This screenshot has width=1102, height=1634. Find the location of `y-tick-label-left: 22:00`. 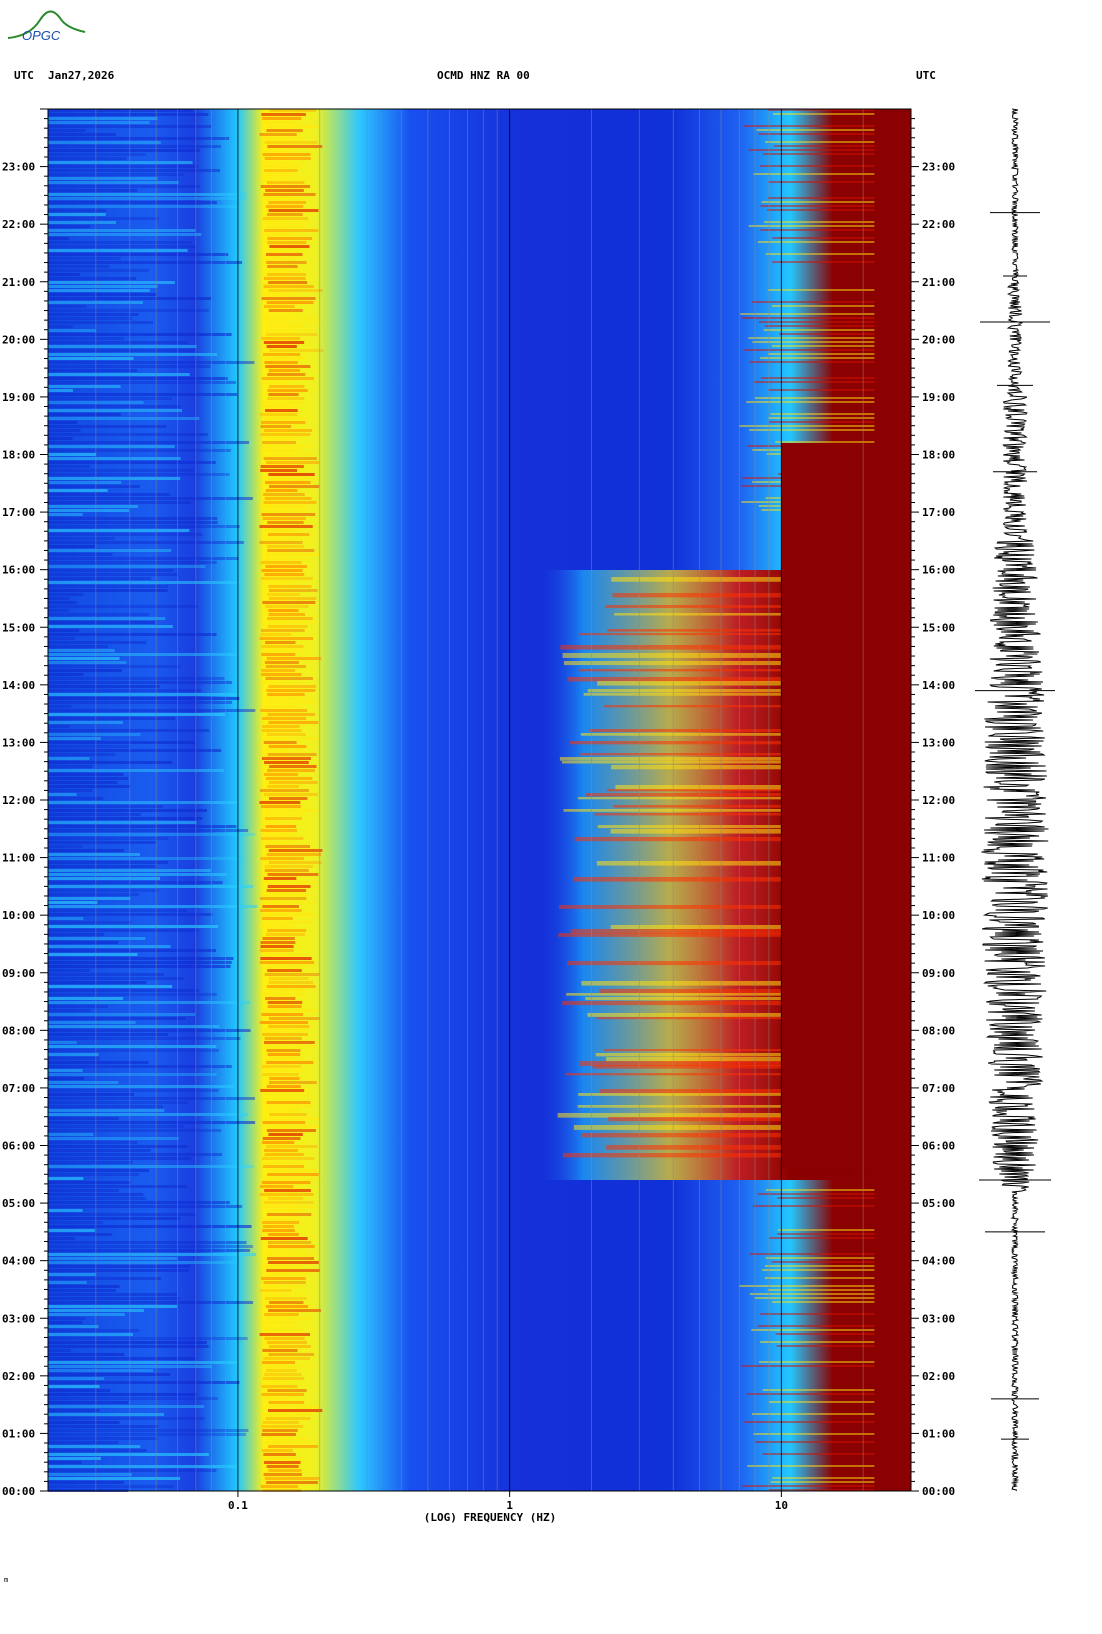

y-tick-label-left: 22:00 is located at coordinates (18, 224).